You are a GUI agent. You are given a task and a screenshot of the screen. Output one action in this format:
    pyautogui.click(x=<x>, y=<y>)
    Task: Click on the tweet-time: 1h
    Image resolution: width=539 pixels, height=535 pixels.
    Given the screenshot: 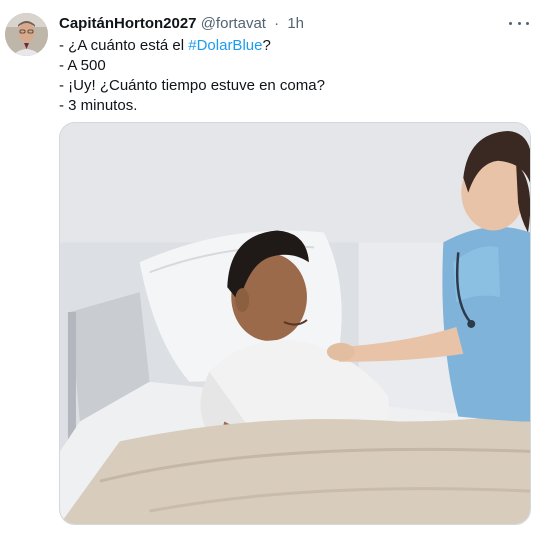 What is the action you would take?
    pyautogui.click(x=295, y=23)
    